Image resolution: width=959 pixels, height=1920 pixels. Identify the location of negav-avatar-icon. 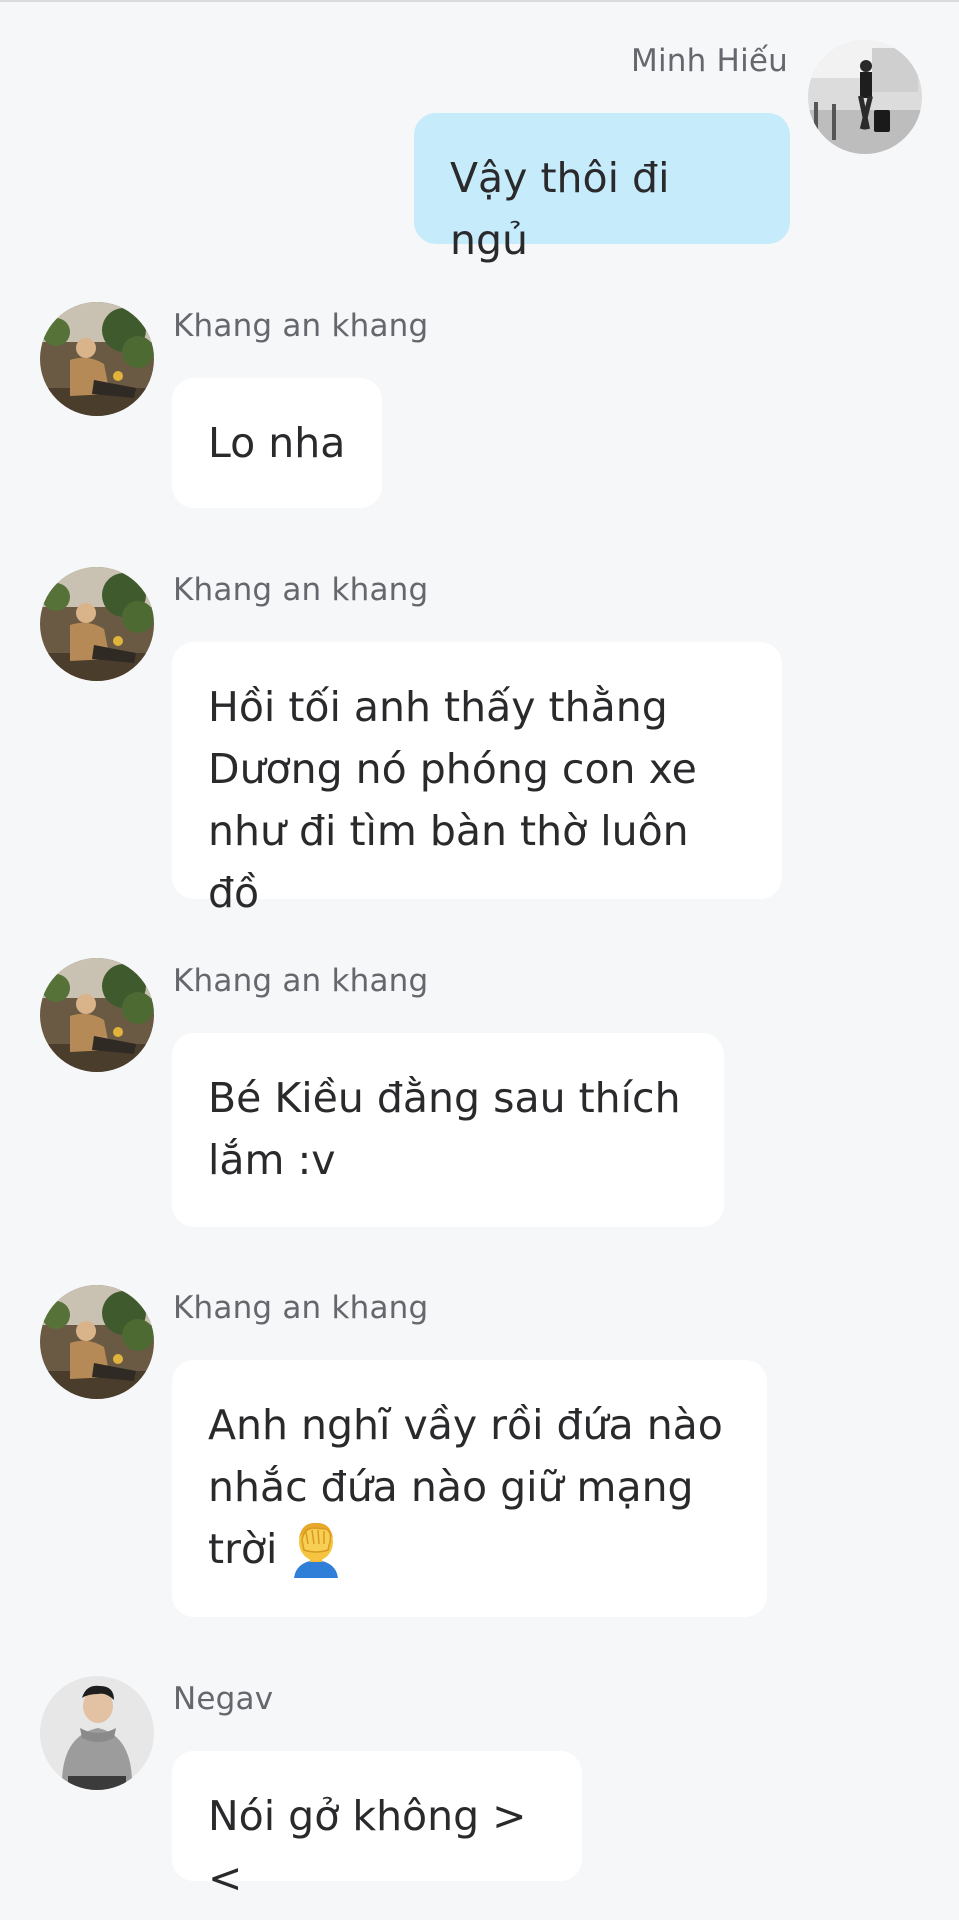
(97, 1733).